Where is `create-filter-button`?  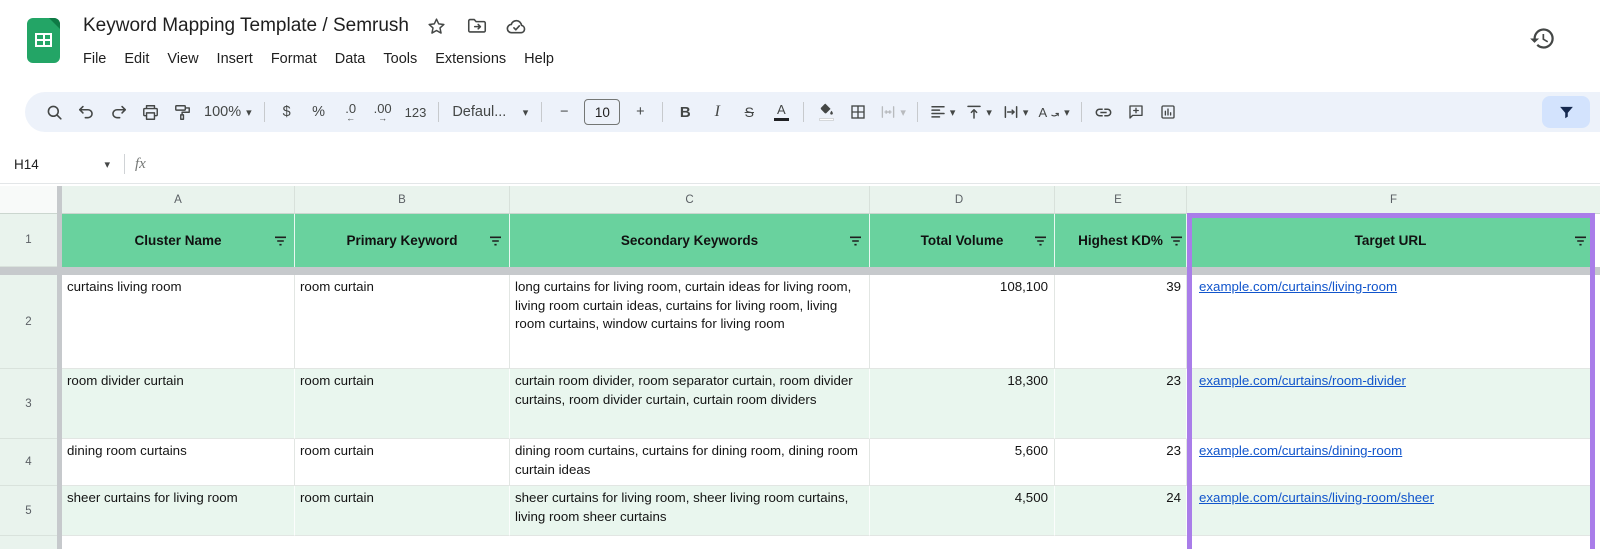
create-filter-button is located at coordinates (1566, 112).